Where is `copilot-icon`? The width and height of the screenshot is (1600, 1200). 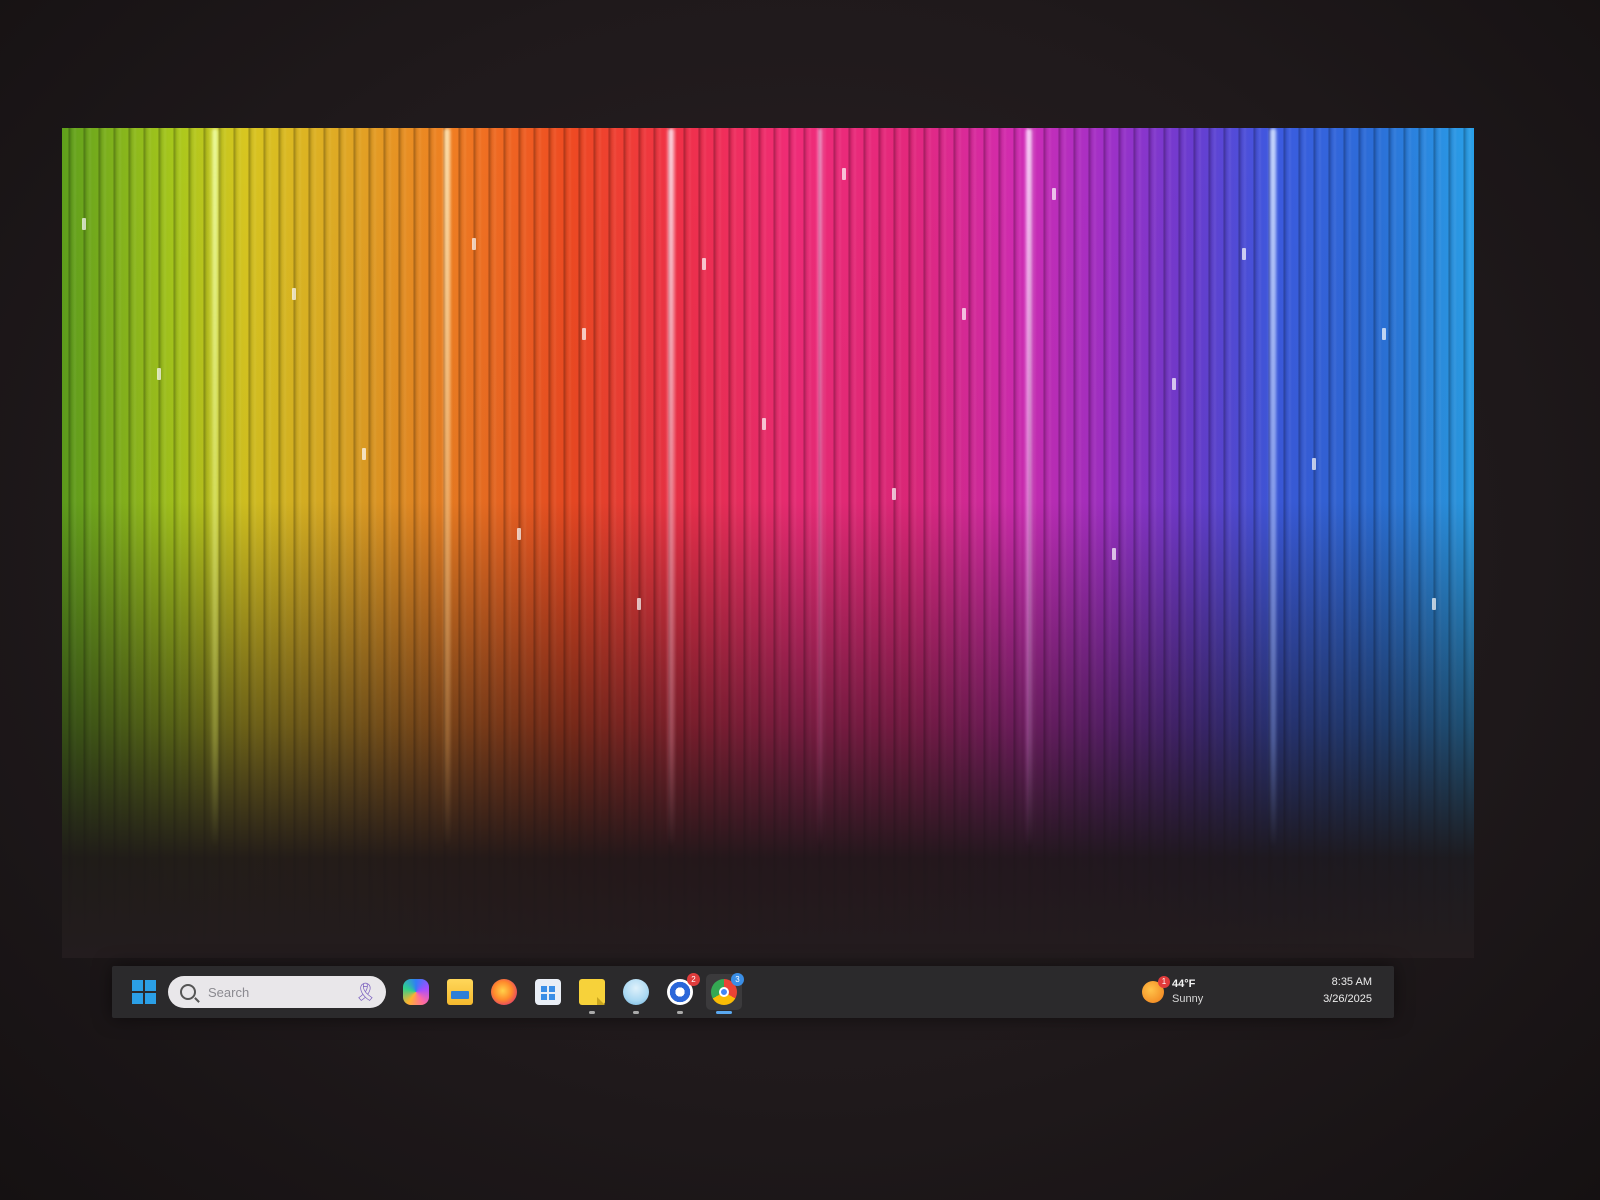
copilot-icon is located at coordinates (416, 992).